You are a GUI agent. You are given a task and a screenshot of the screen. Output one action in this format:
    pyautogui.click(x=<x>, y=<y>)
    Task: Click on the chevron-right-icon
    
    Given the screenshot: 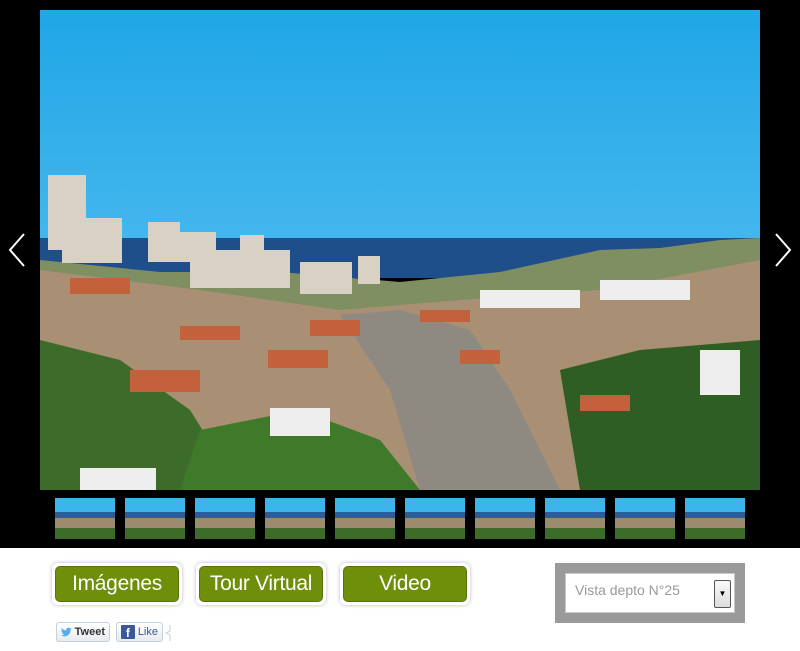 What is the action you would take?
    pyautogui.click(x=783, y=250)
    